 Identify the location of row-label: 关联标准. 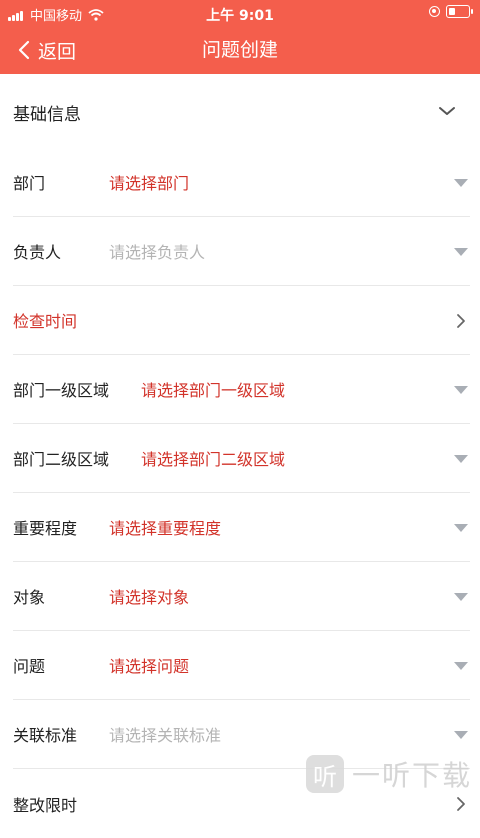
(45, 735).